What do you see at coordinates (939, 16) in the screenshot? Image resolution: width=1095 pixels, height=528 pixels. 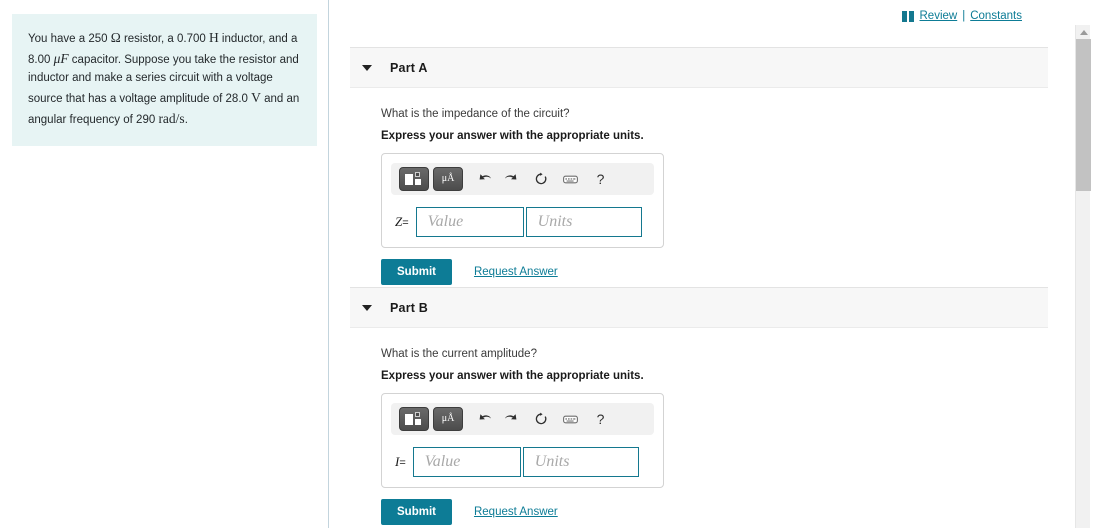 I see `review-link: Review` at bounding box center [939, 16].